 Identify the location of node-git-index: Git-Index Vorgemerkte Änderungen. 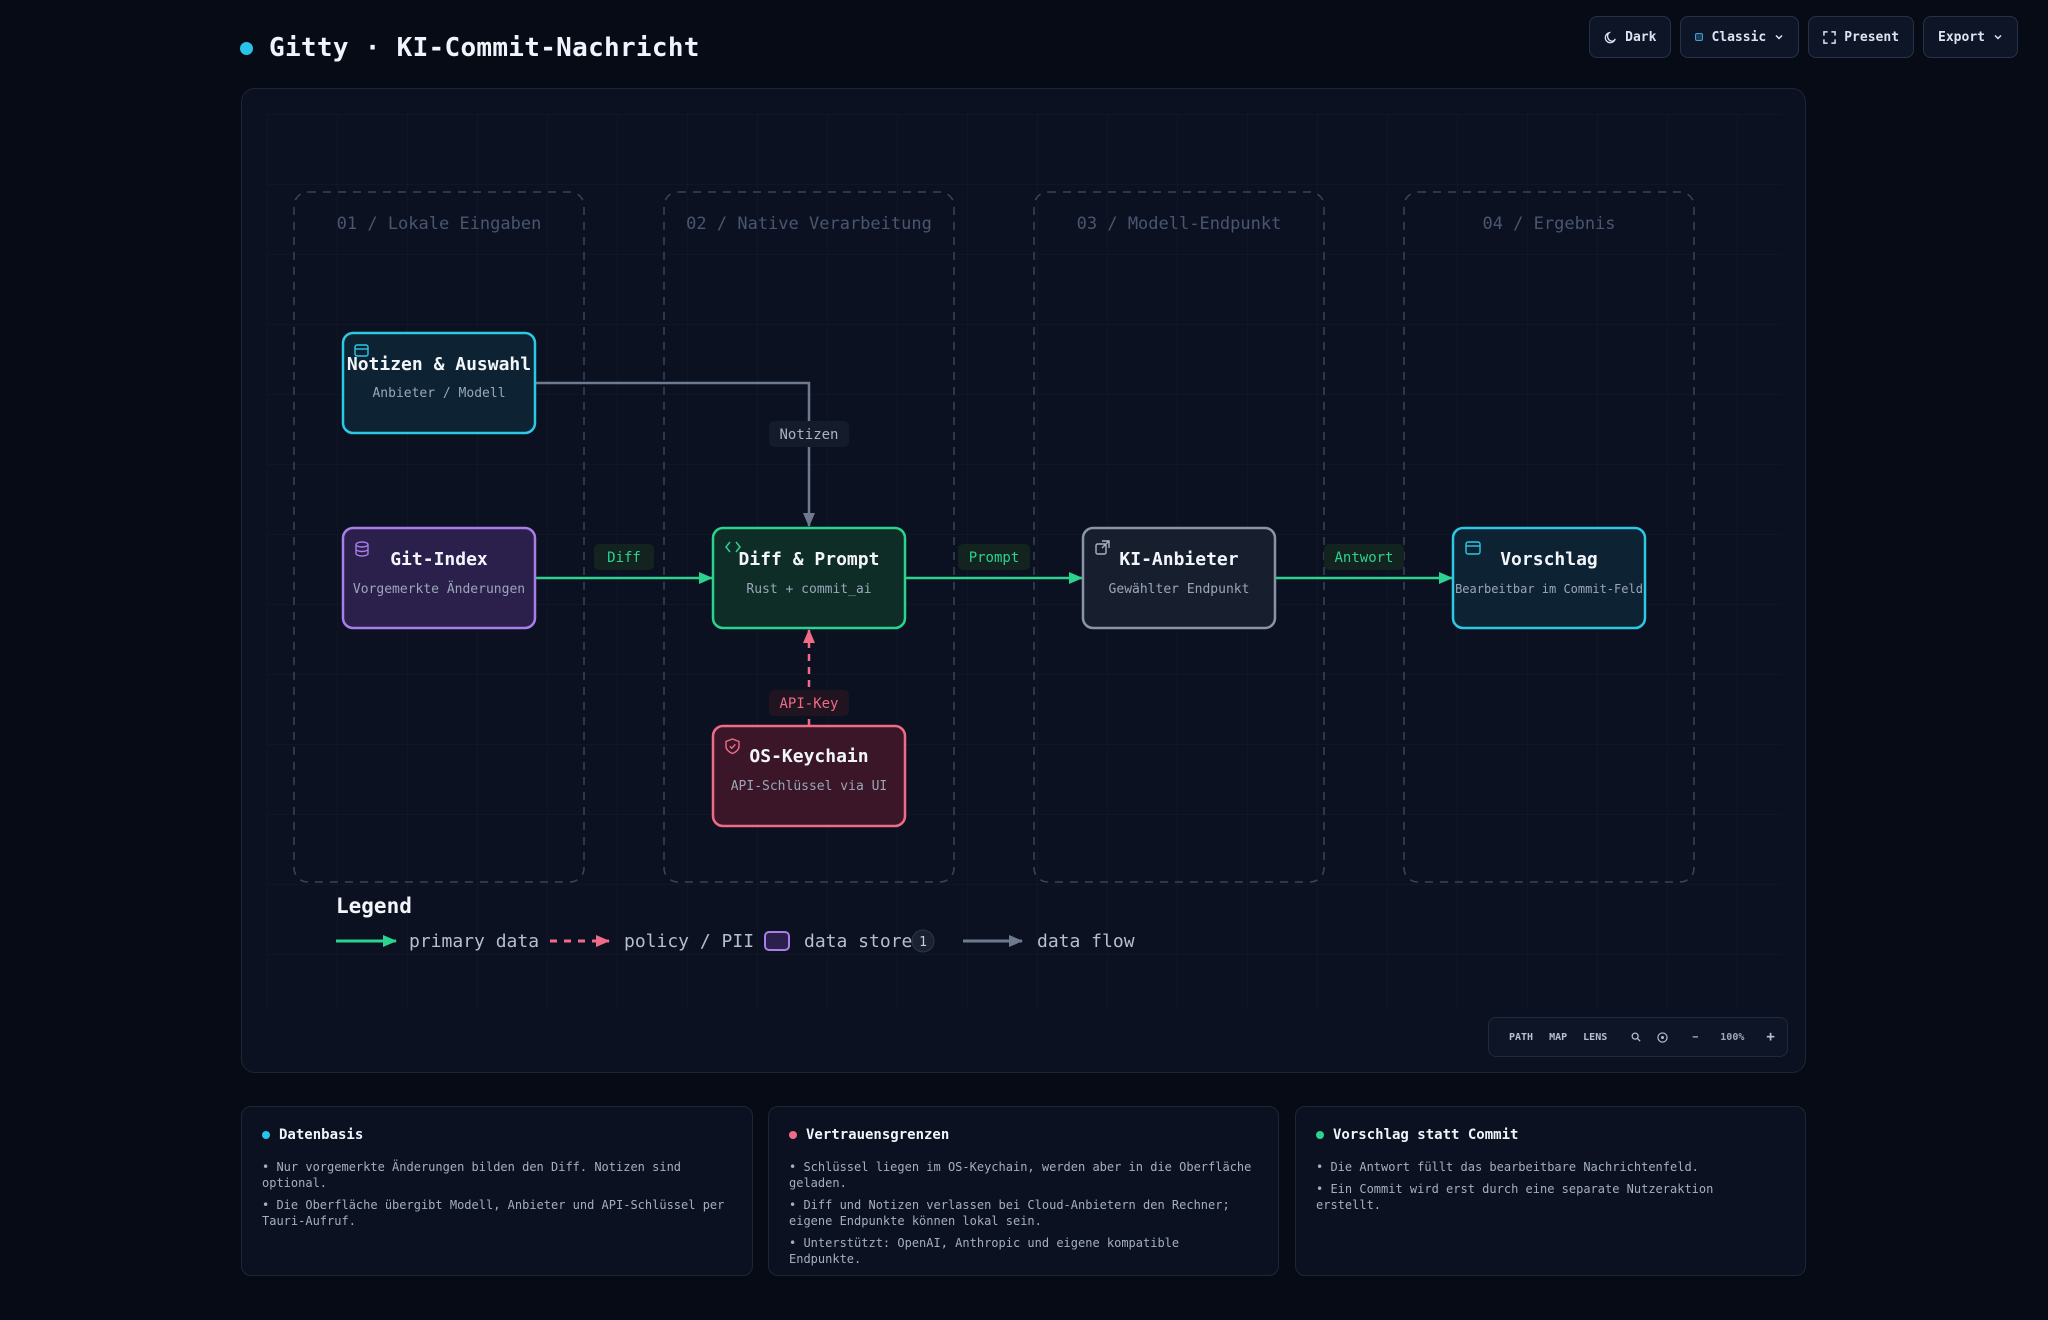
(439, 578).